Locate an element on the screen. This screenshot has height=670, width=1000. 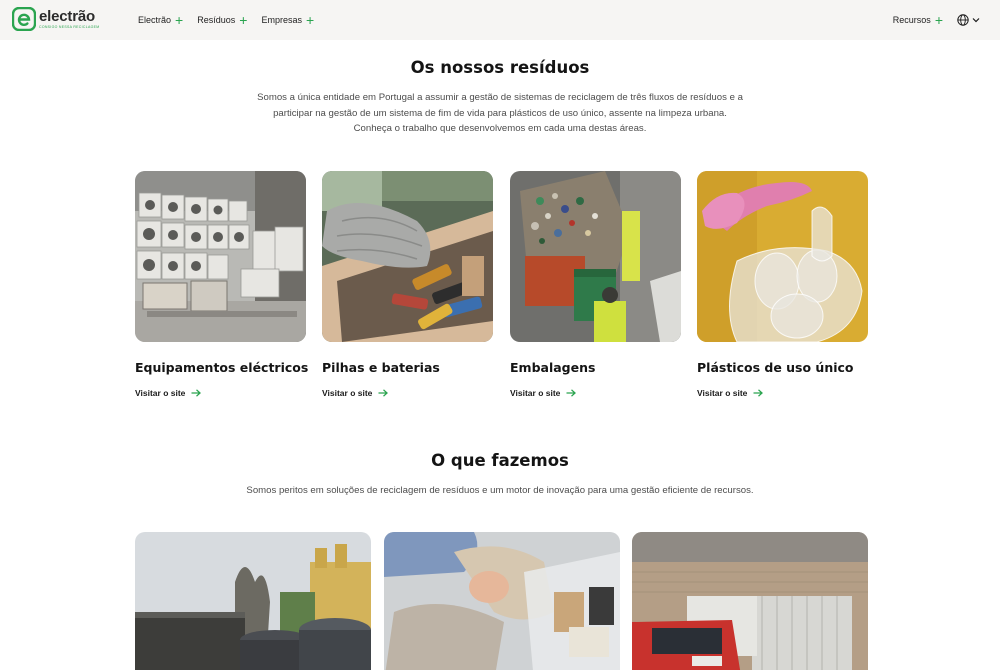
residue-card-electric: Equipamentos eléctricos Visitar o site is located at coordinates (222, 284).